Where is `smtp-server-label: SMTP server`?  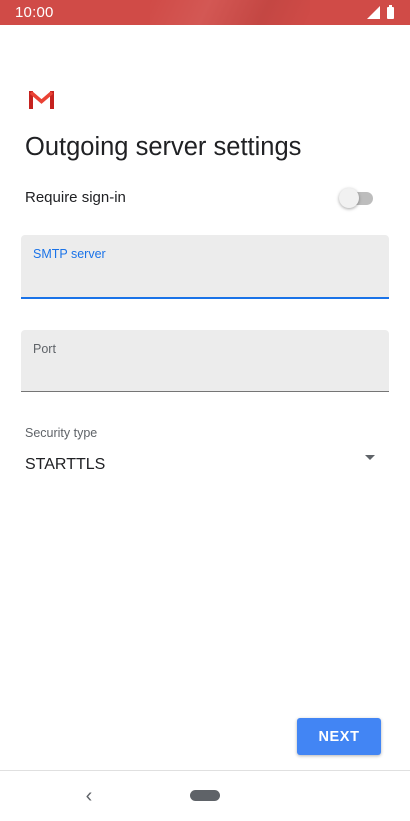 smtp-server-label: SMTP server is located at coordinates (69, 254).